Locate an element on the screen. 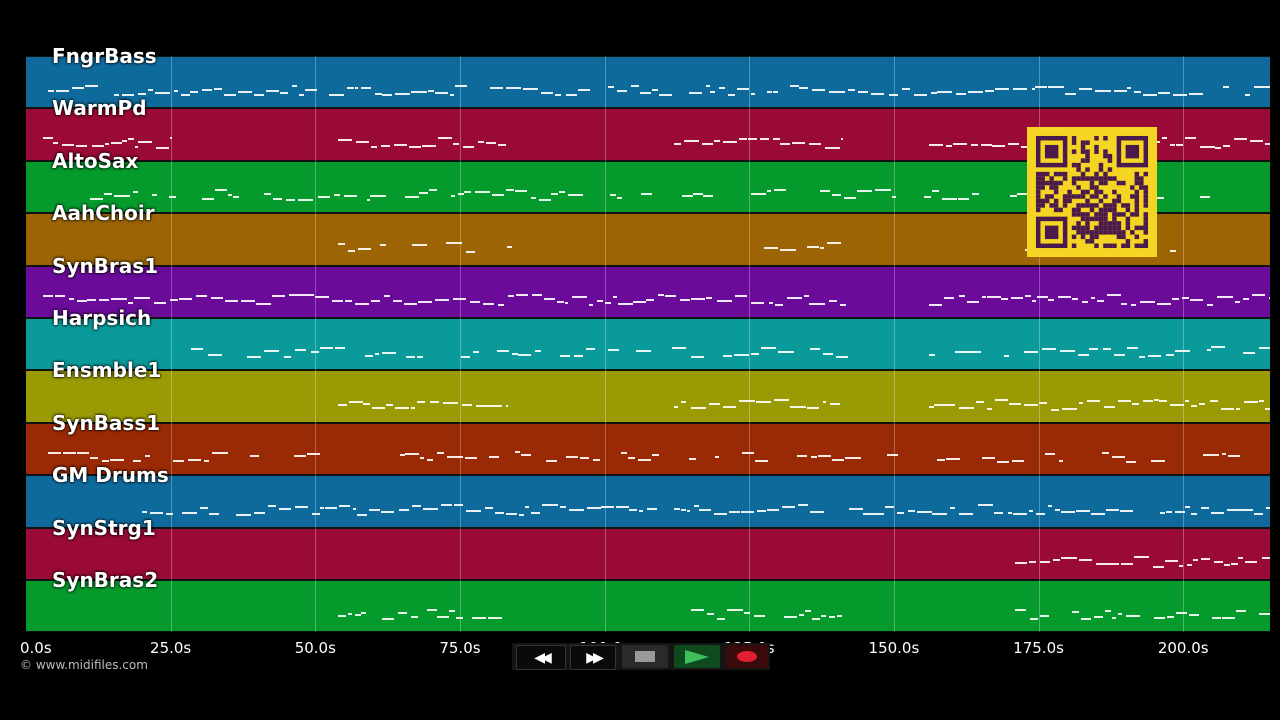  stop-button is located at coordinates (645, 656).